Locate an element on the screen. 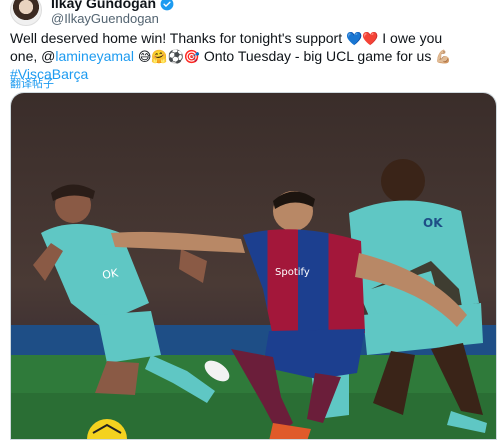 This screenshot has width=500, height=440. tweet-text-line2-tail: Onto Tuesday - big UCL game for us is located at coordinates (317, 56).